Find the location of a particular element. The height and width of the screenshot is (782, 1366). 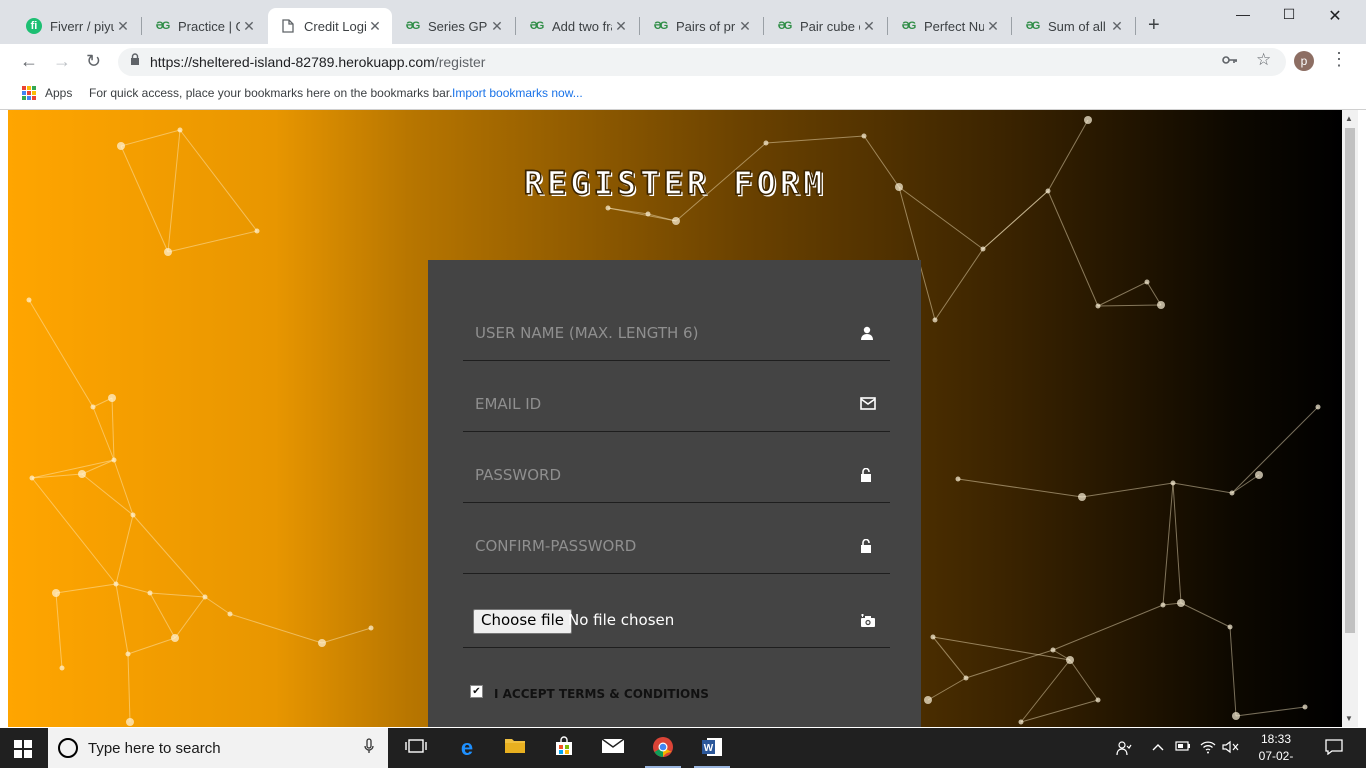

apps-link: Apps is located at coordinates (58, 93).